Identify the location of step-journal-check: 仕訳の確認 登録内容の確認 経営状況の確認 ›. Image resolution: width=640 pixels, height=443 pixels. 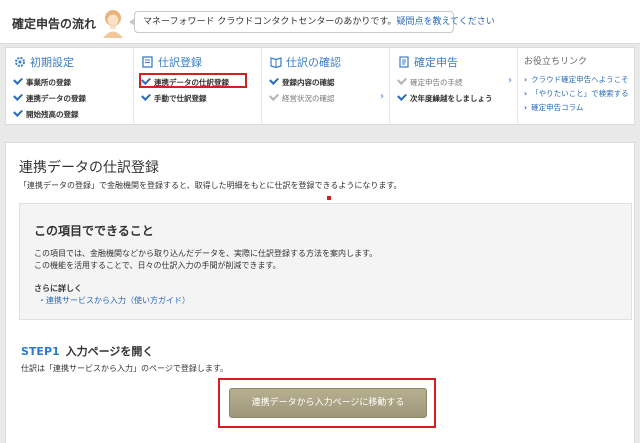
(326, 87).